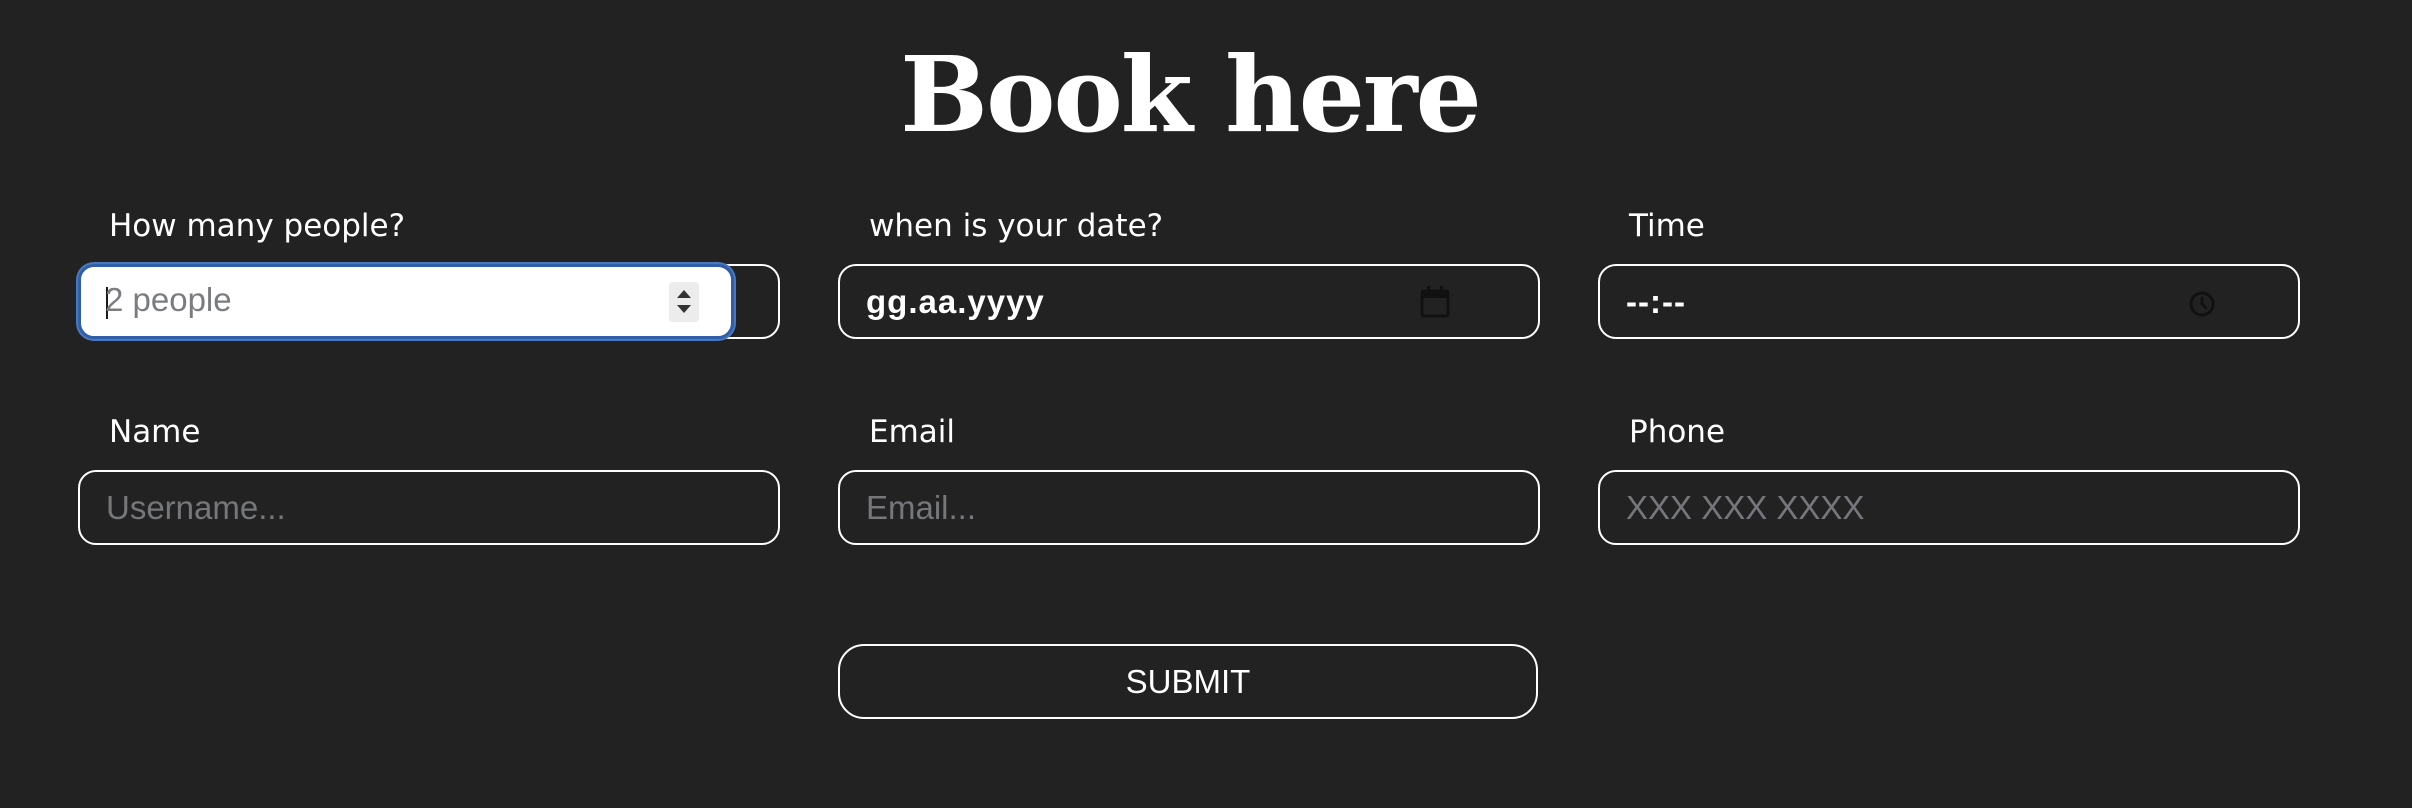 Image resolution: width=2412 pixels, height=808 pixels. I want to click on spinner-up-icon, so click(684, 294).